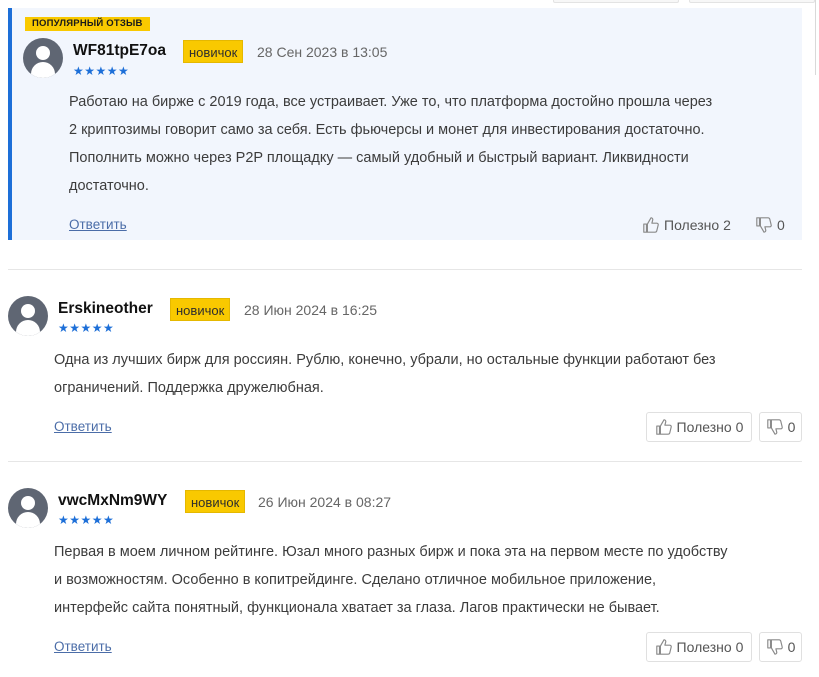 This screenshot has width=819, height=677. Describe the element at coordinates (727, 225) in the screenshot. I see `useful-count: 2` at that location.